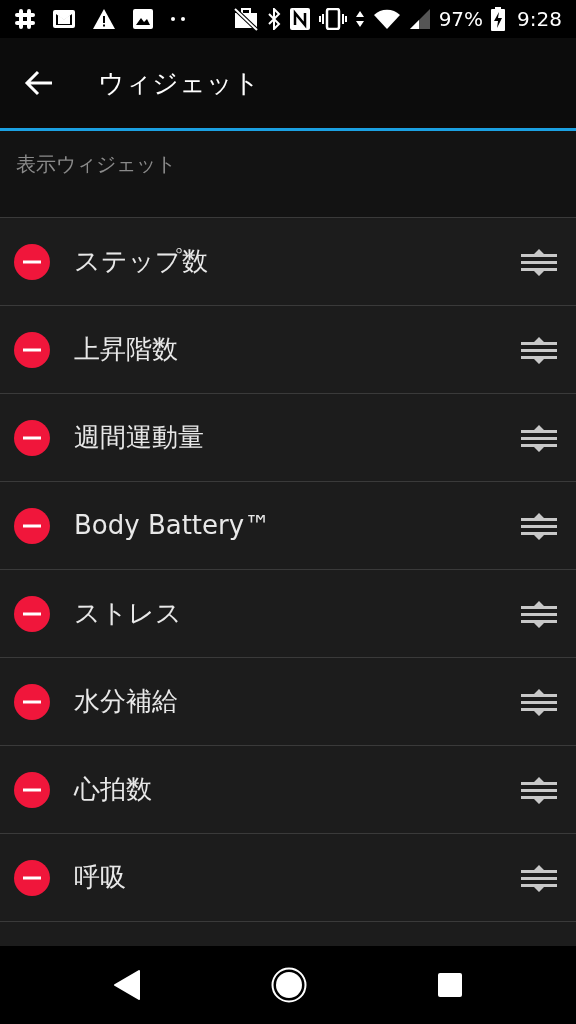 This screenshot has width=576, height=1024. Describe the element at coordinates (141, 261) in the screenshot. I see `widget-label: ステップ数` at that location.